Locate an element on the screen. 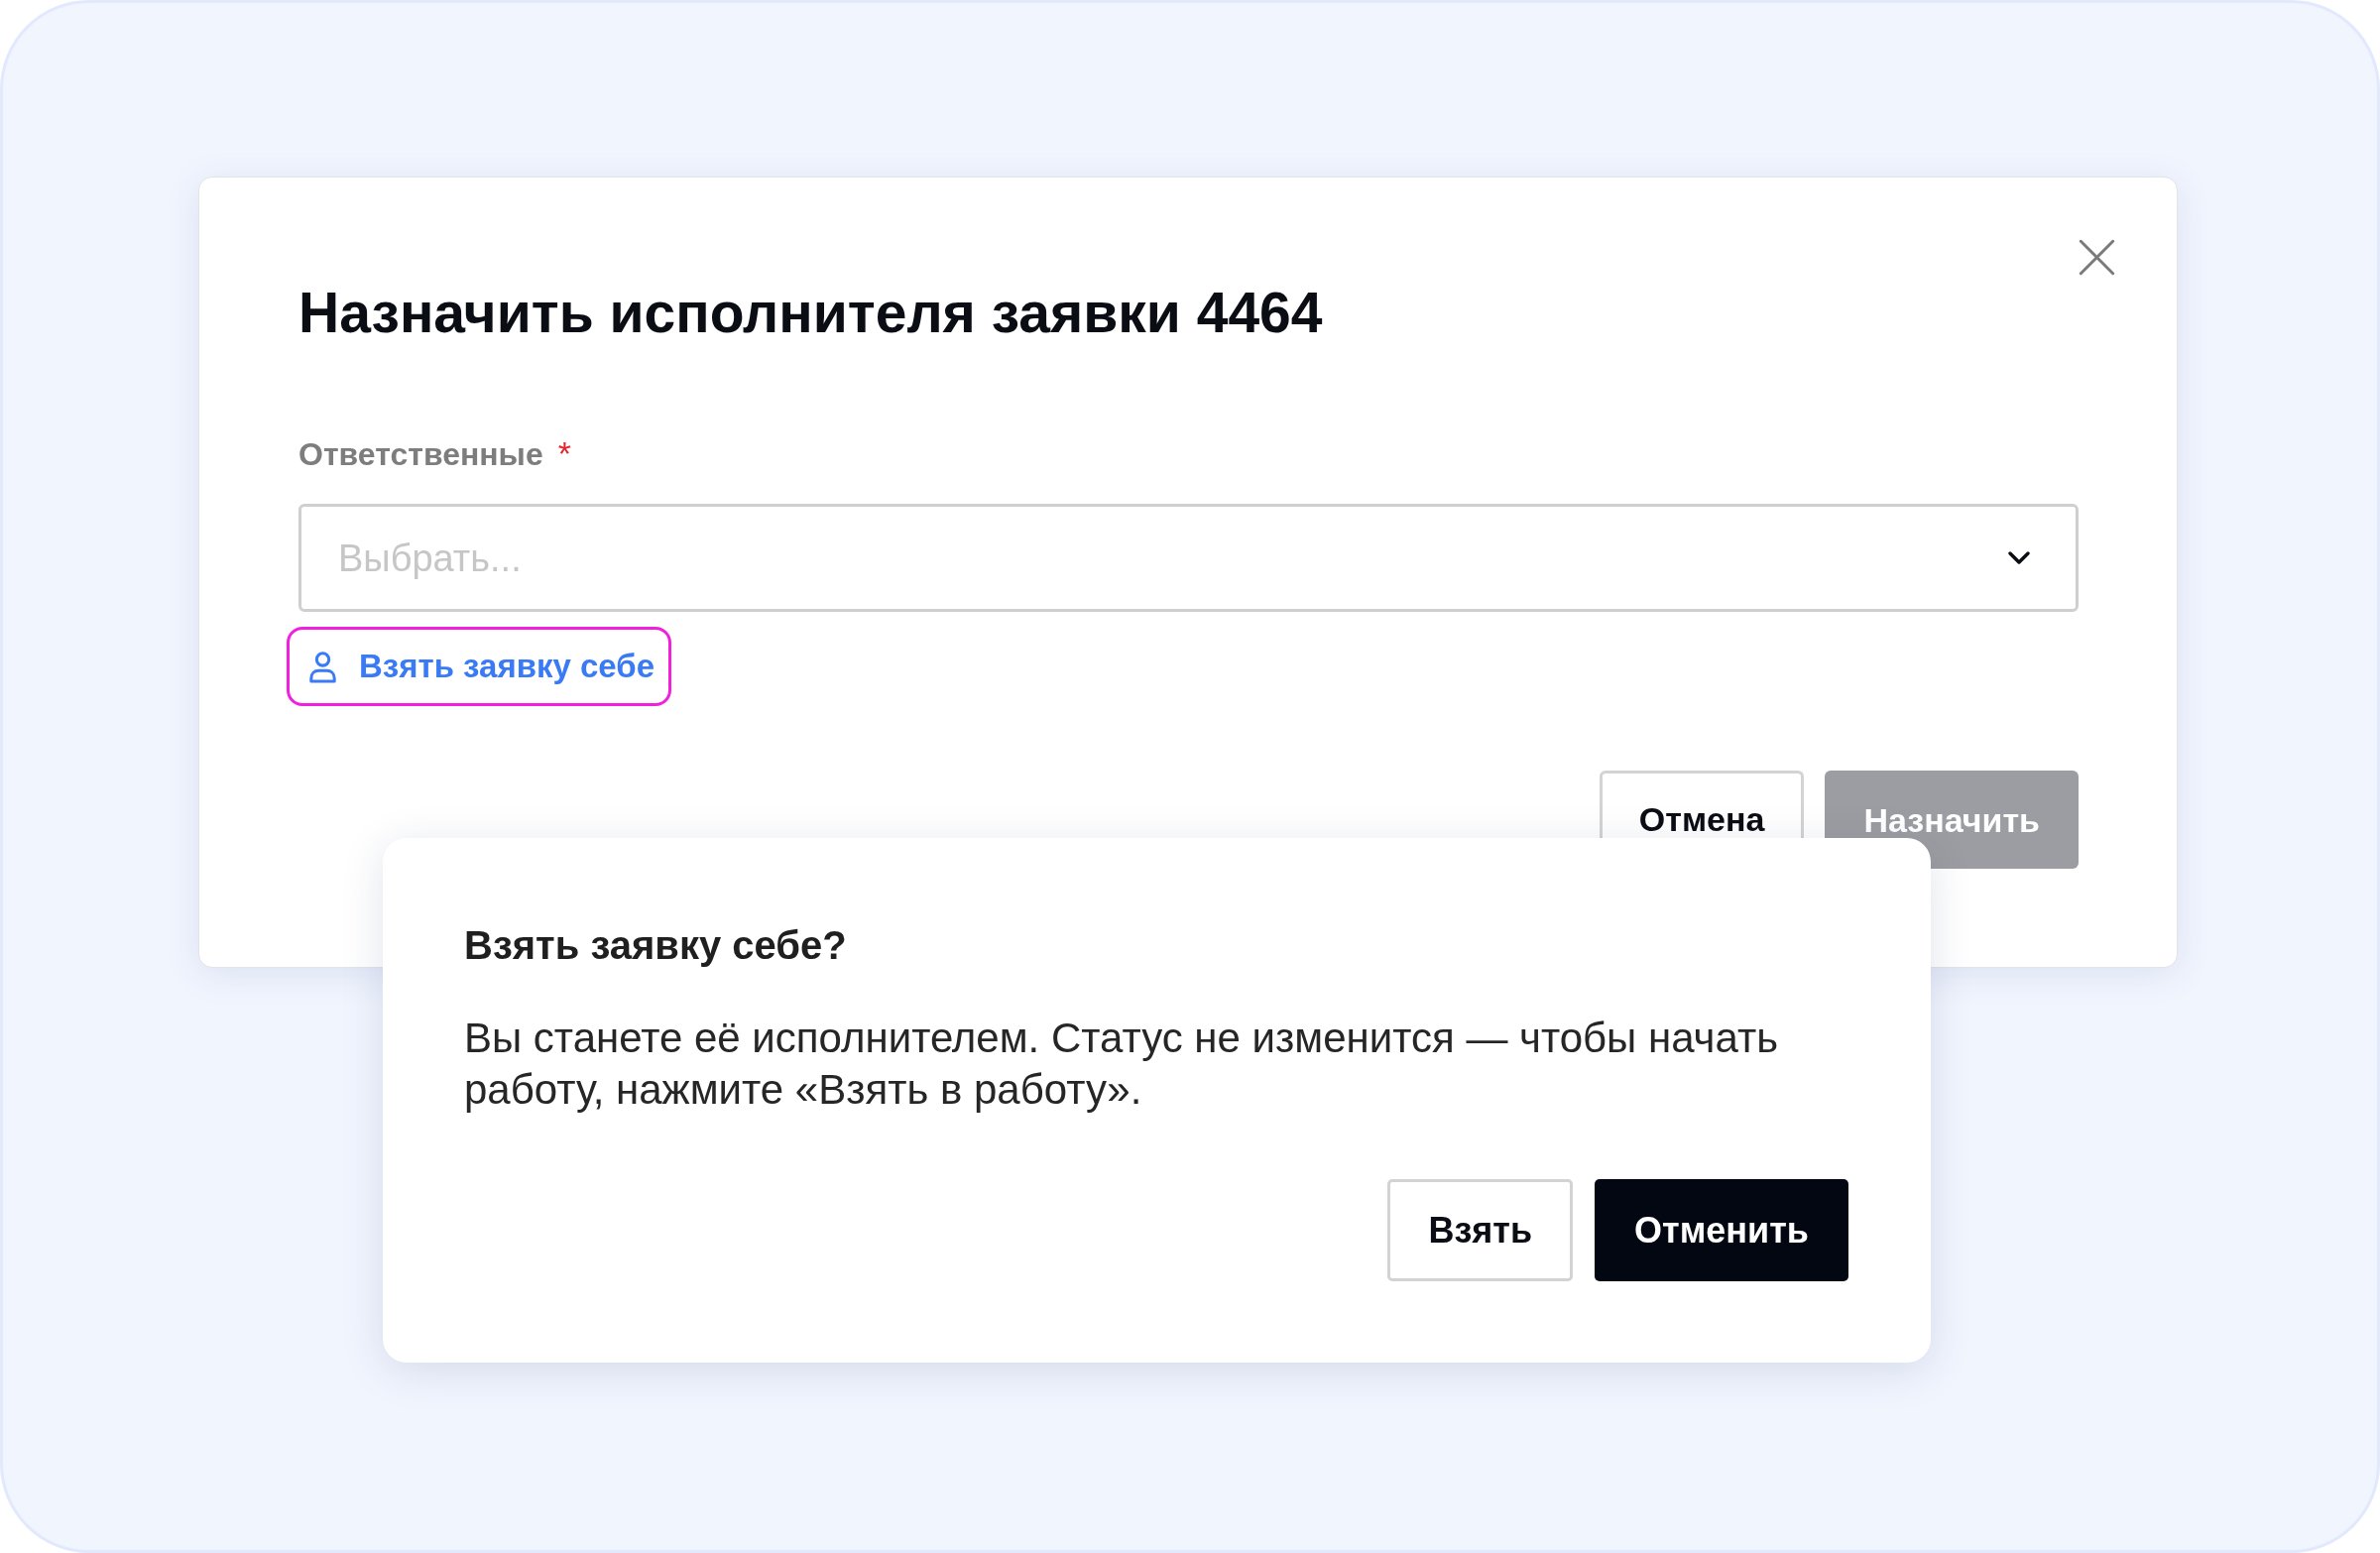 This screenshot has width=2380, height=1553. chevron-down-icon is located at coordinates (2019, 557).